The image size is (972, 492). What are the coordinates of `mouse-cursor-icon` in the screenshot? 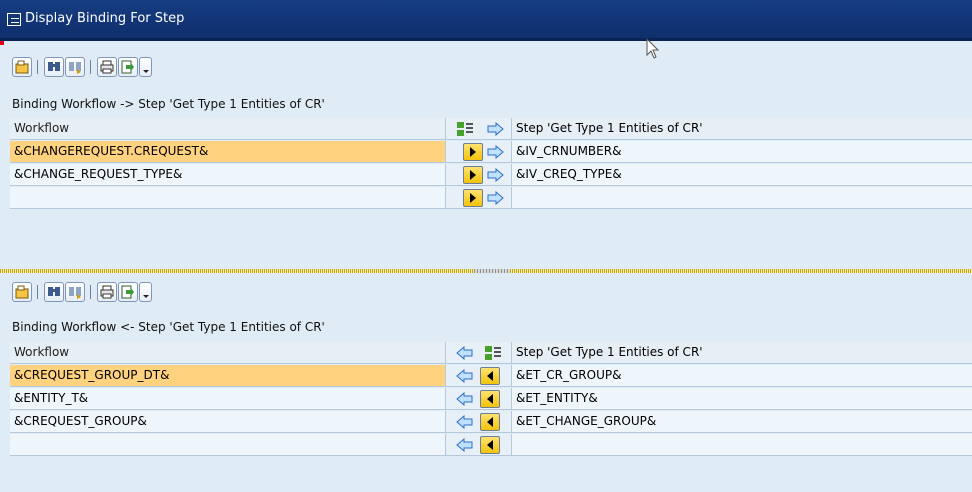 It's located at (653, 48).